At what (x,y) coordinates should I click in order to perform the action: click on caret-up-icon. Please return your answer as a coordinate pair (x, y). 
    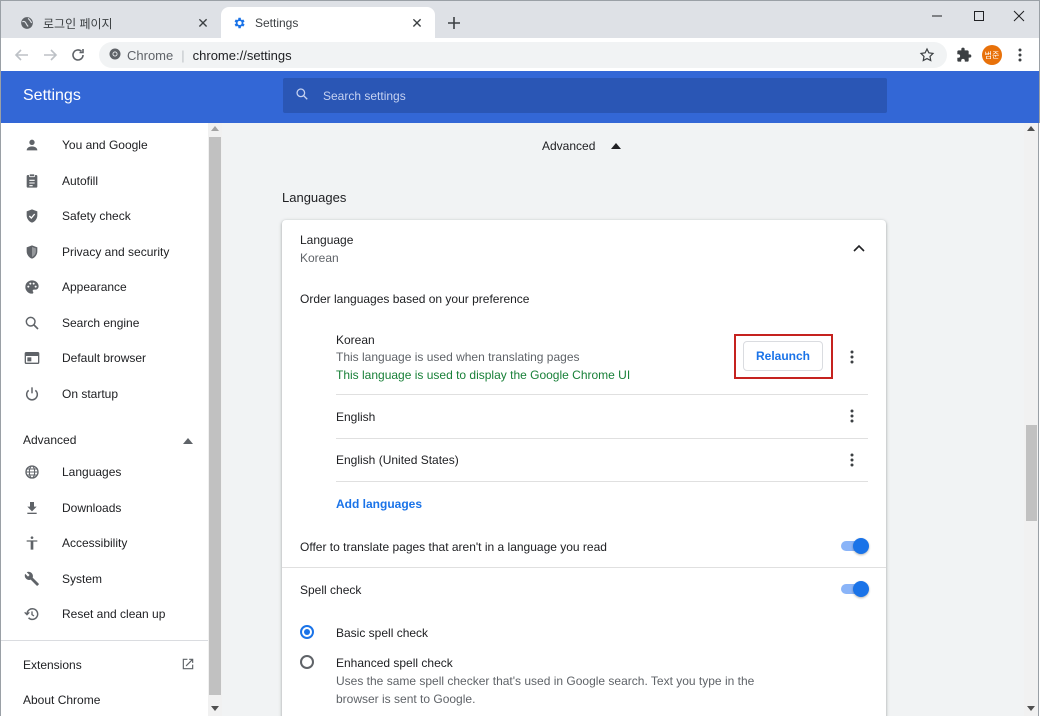
    Looking at the image, I should click on (616, 146).